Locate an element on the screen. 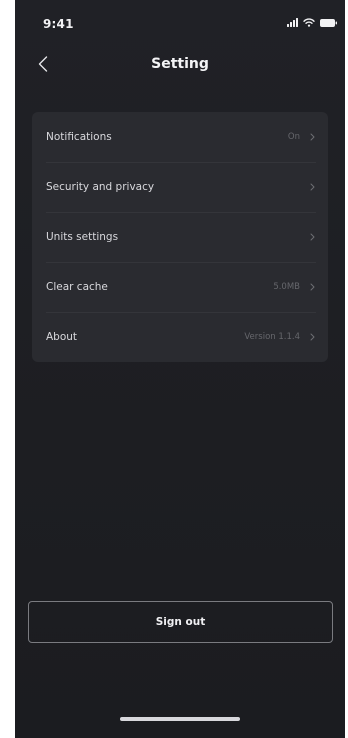 This screenshot has width=348, height=738. settings-item-security-privacy: Security and privacy is located at coordinates (180, 187).